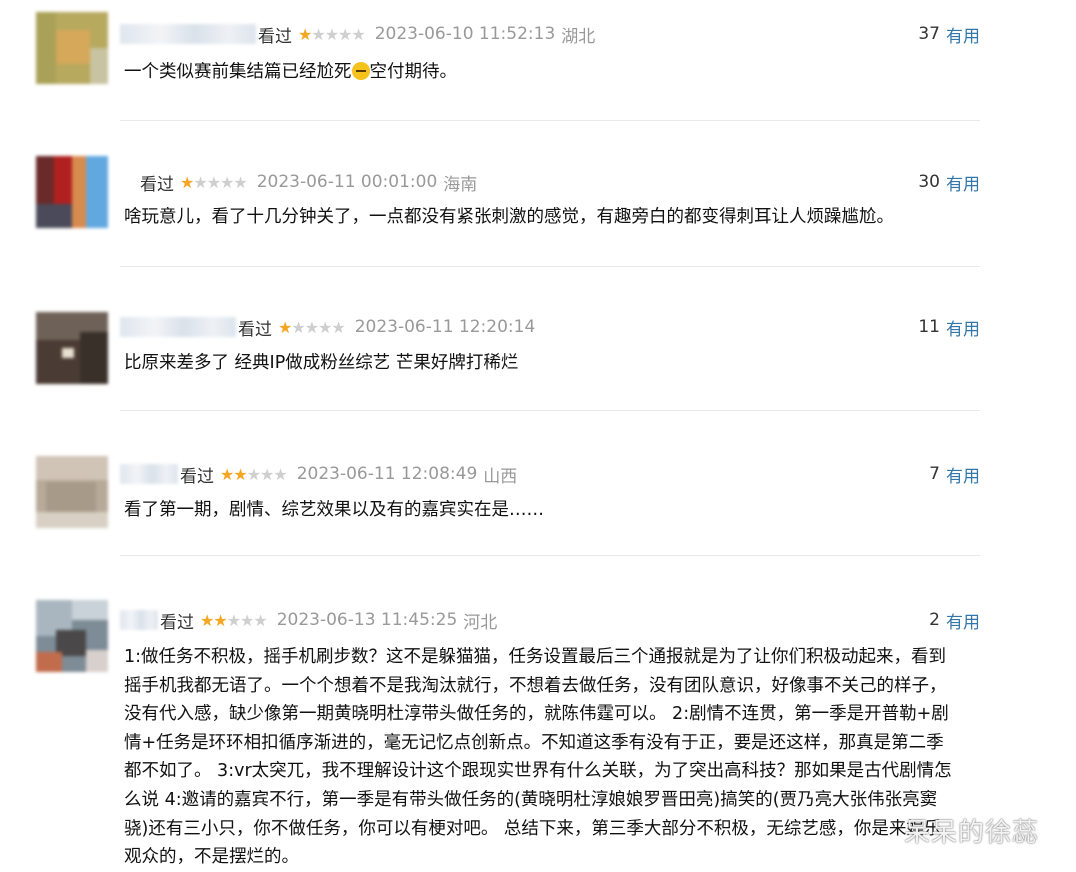 This screenshot has height=872, width=1076. I want to click on comment-time: 2023-06-11 12:08:49, so click(387, 474).